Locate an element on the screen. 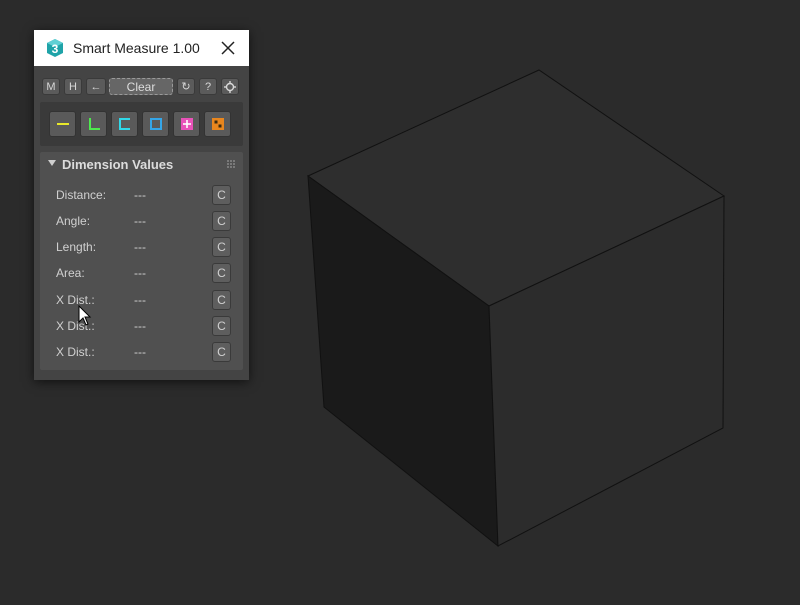 This screenshot has height=605, width=800. clear-button: Clear is located at coordinates (141, 86).